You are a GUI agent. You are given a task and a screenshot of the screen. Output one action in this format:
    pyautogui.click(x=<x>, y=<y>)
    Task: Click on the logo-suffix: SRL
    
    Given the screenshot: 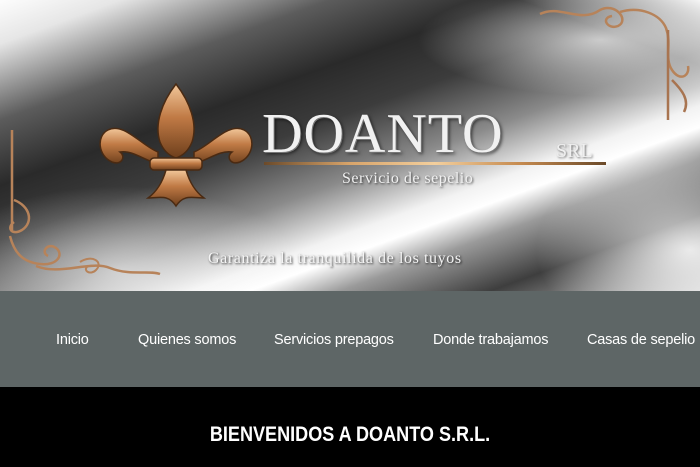 What is the action you would take?
    pyautogui.click(x=574, y=151)
    